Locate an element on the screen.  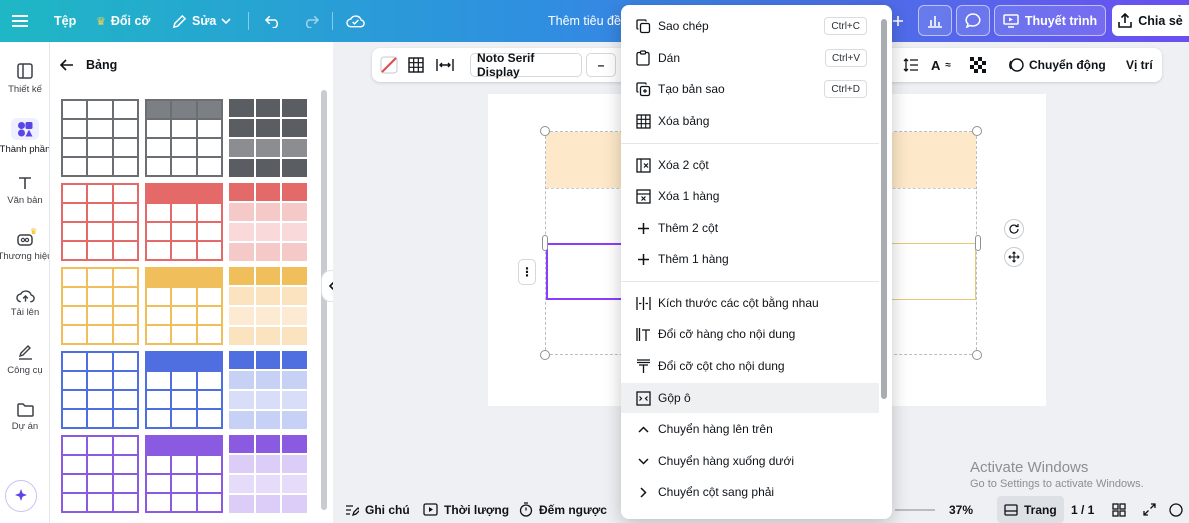
rotate-button is located at coordinates (1014, 229).